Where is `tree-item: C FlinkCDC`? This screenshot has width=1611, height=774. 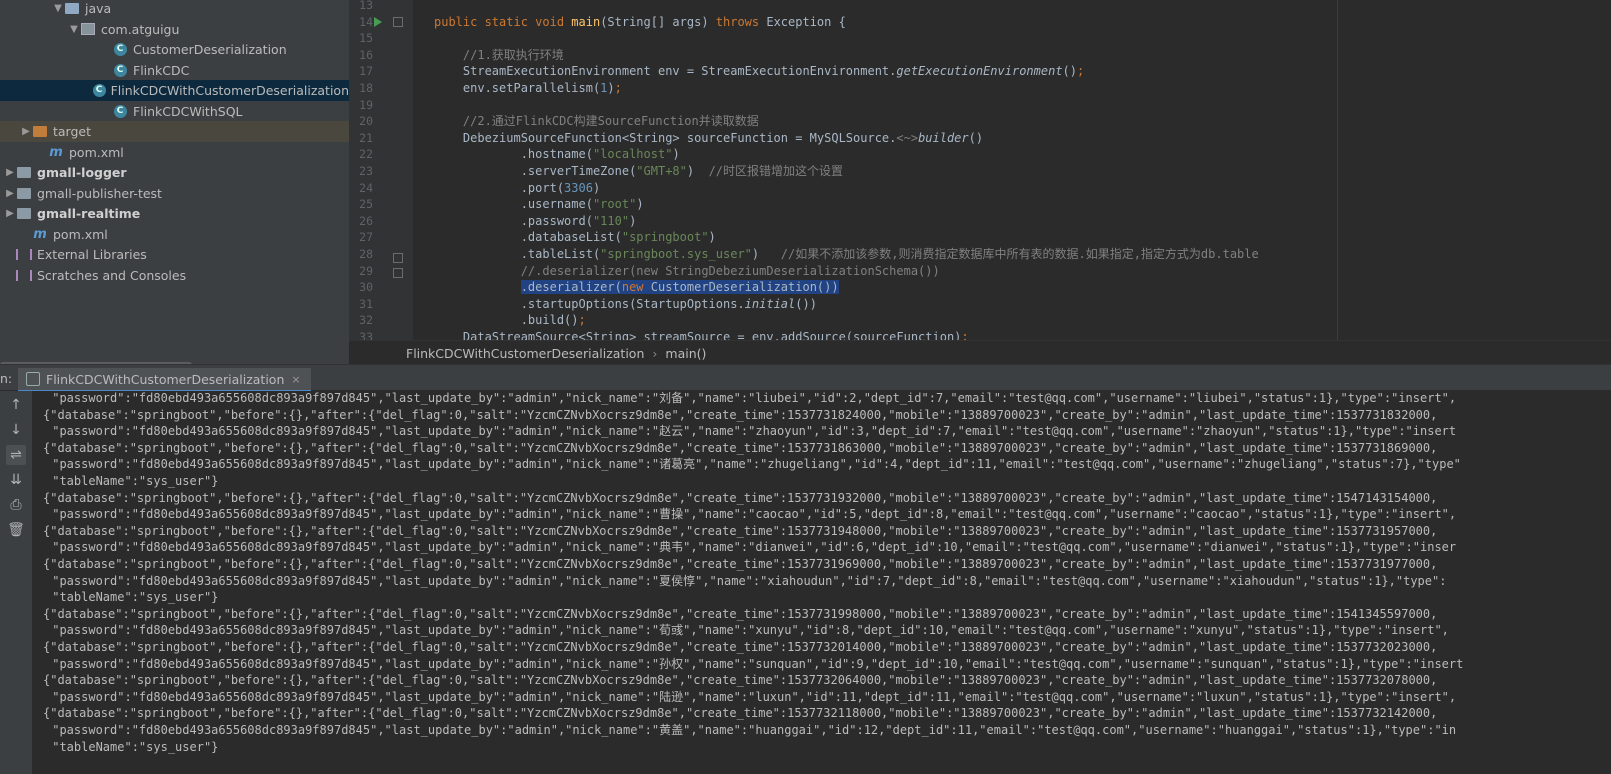 tree-item: C FlinkCDC is located at coordinates (174, 70).